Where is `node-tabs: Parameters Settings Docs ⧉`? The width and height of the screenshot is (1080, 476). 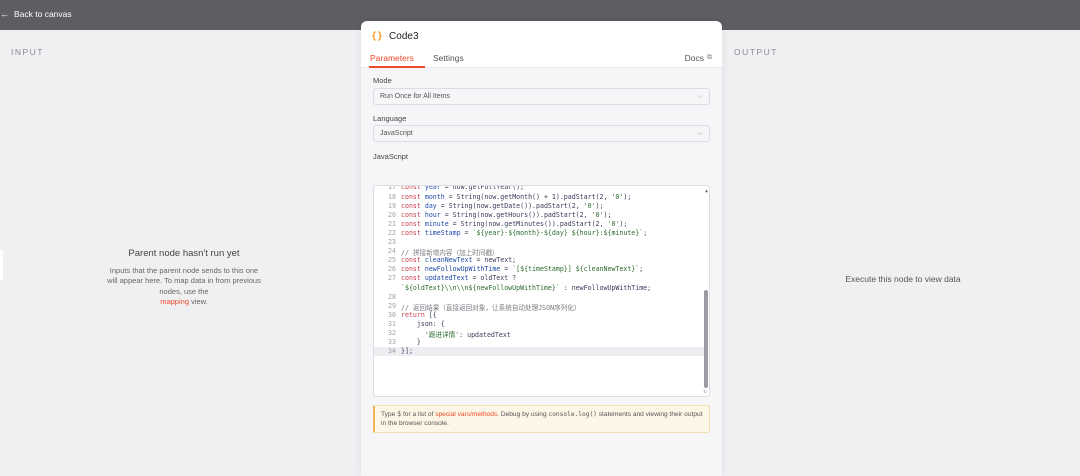
node-tabs: Parameters Settings Docs ⧉ is located at coordinates (541, 59).